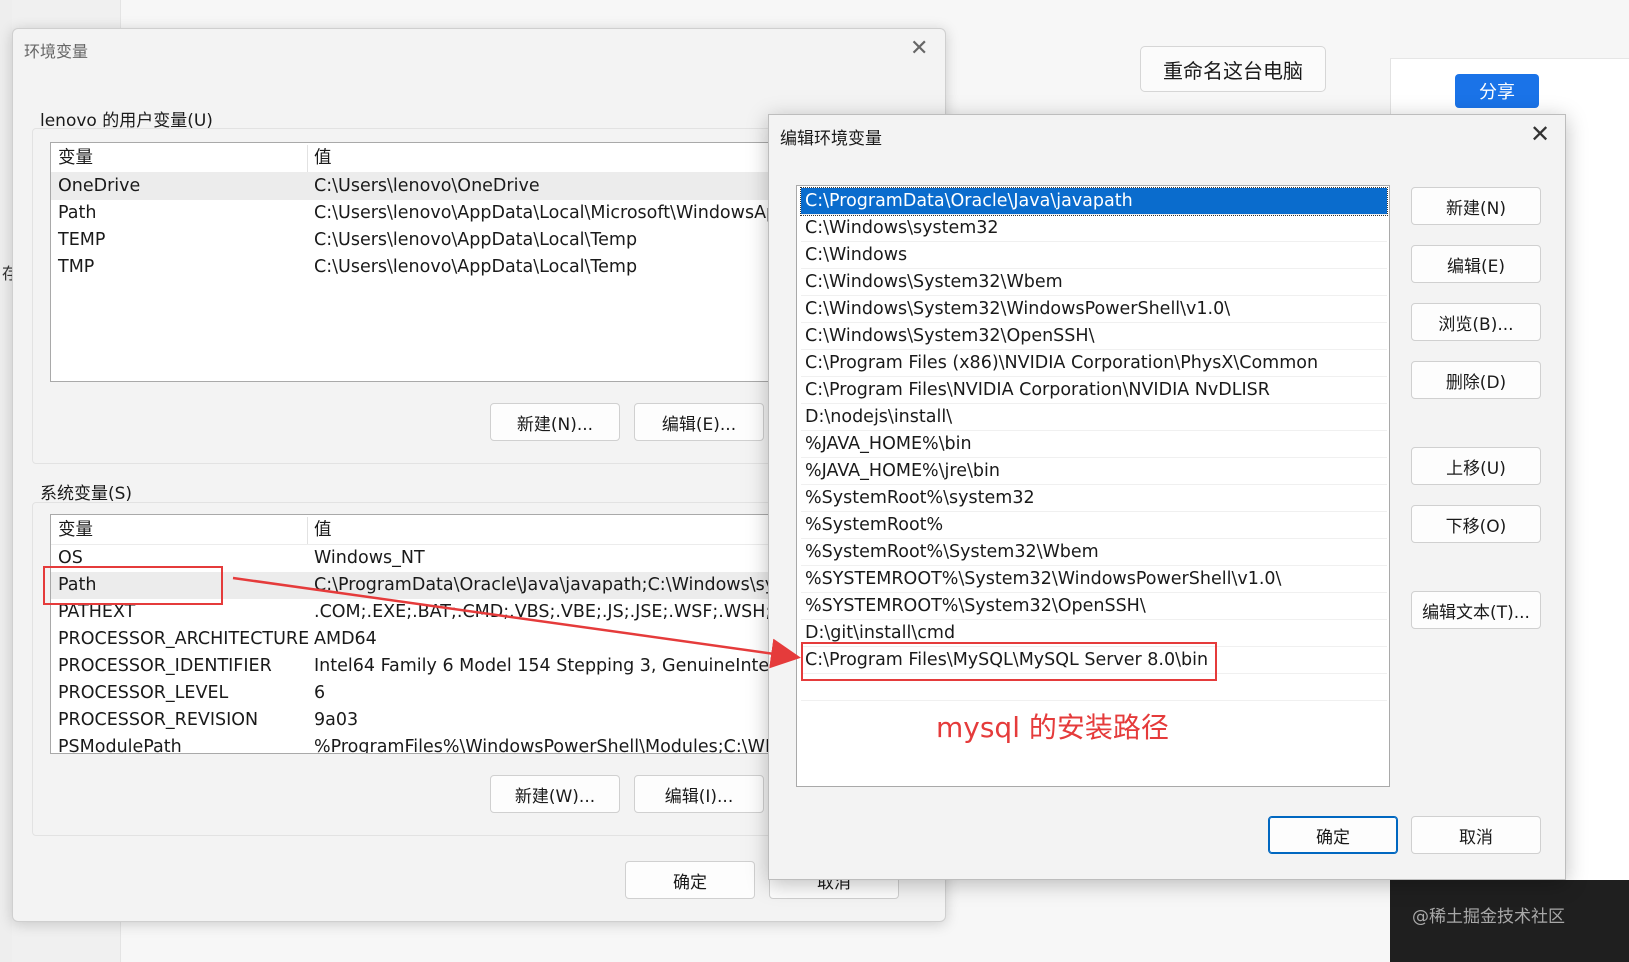 Image resolution: width=1629 pixels, height=962 pixels. I want to click on dialog-title: 环境变量, so click(56, 51).